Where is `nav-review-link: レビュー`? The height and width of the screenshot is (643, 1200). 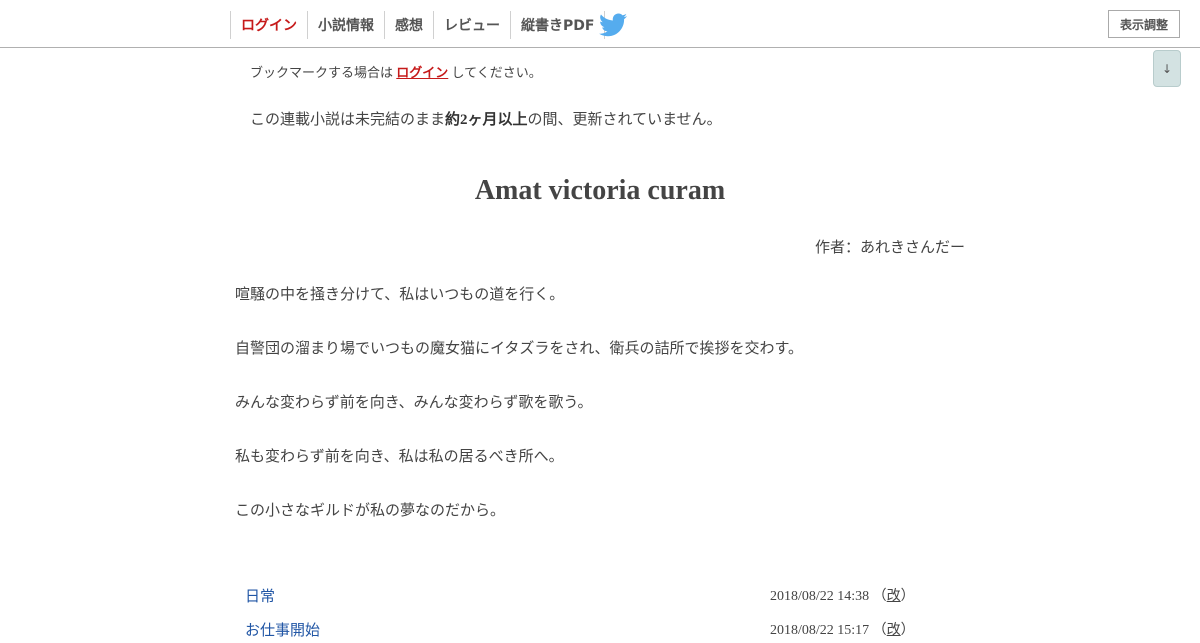
nav-review-link: レビュー is located at coordinates (471, 25).